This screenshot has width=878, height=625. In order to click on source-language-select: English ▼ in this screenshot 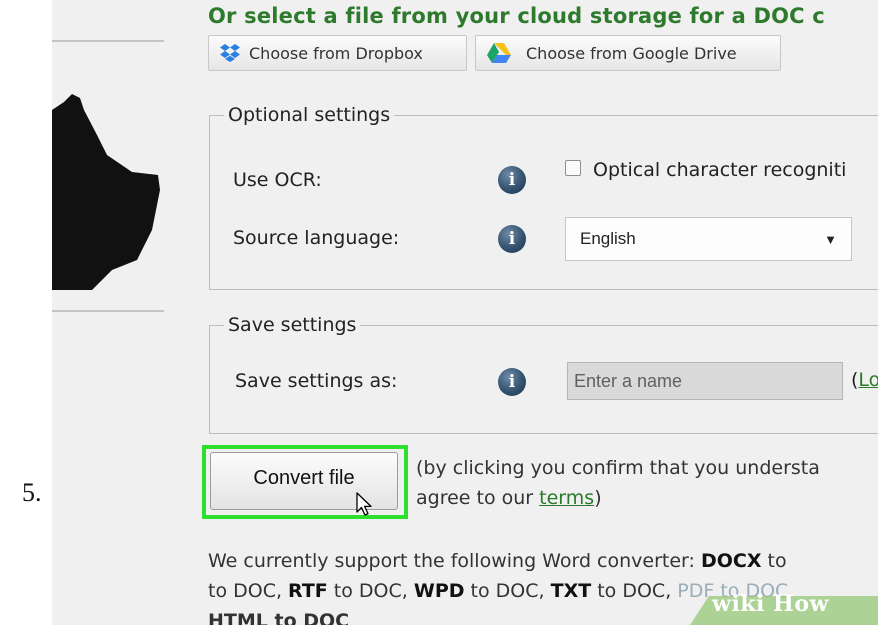, I will do `click(708, 239)`.